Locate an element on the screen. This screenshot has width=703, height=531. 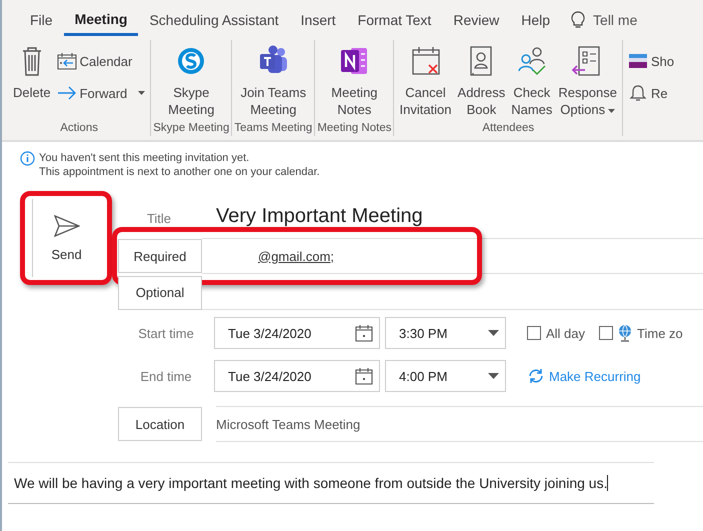
ribbon-button: Delete is located at coordinates (32, 72).